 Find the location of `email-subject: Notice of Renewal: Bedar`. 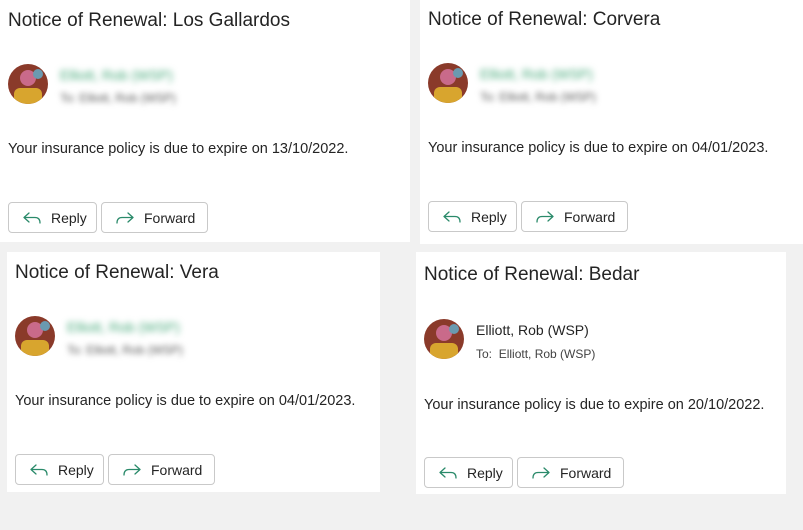

email-subject: Notice of Renewal: Bedar is located at coordinates (532, 274).